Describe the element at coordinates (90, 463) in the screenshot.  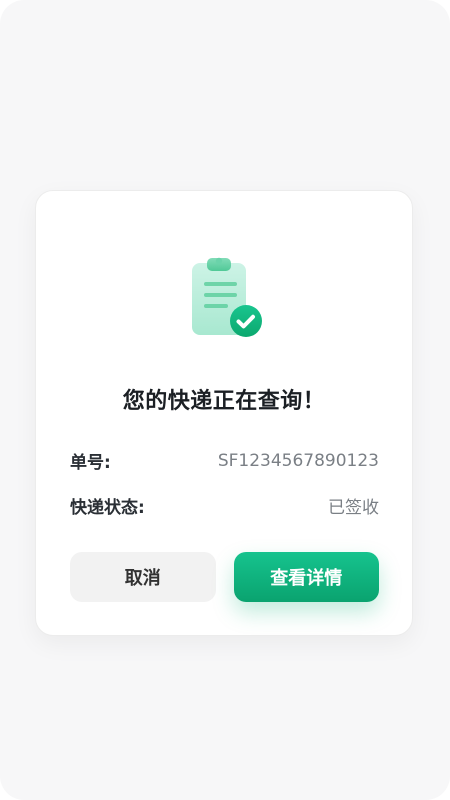
I see `tracking-label: 单号:` at that location.